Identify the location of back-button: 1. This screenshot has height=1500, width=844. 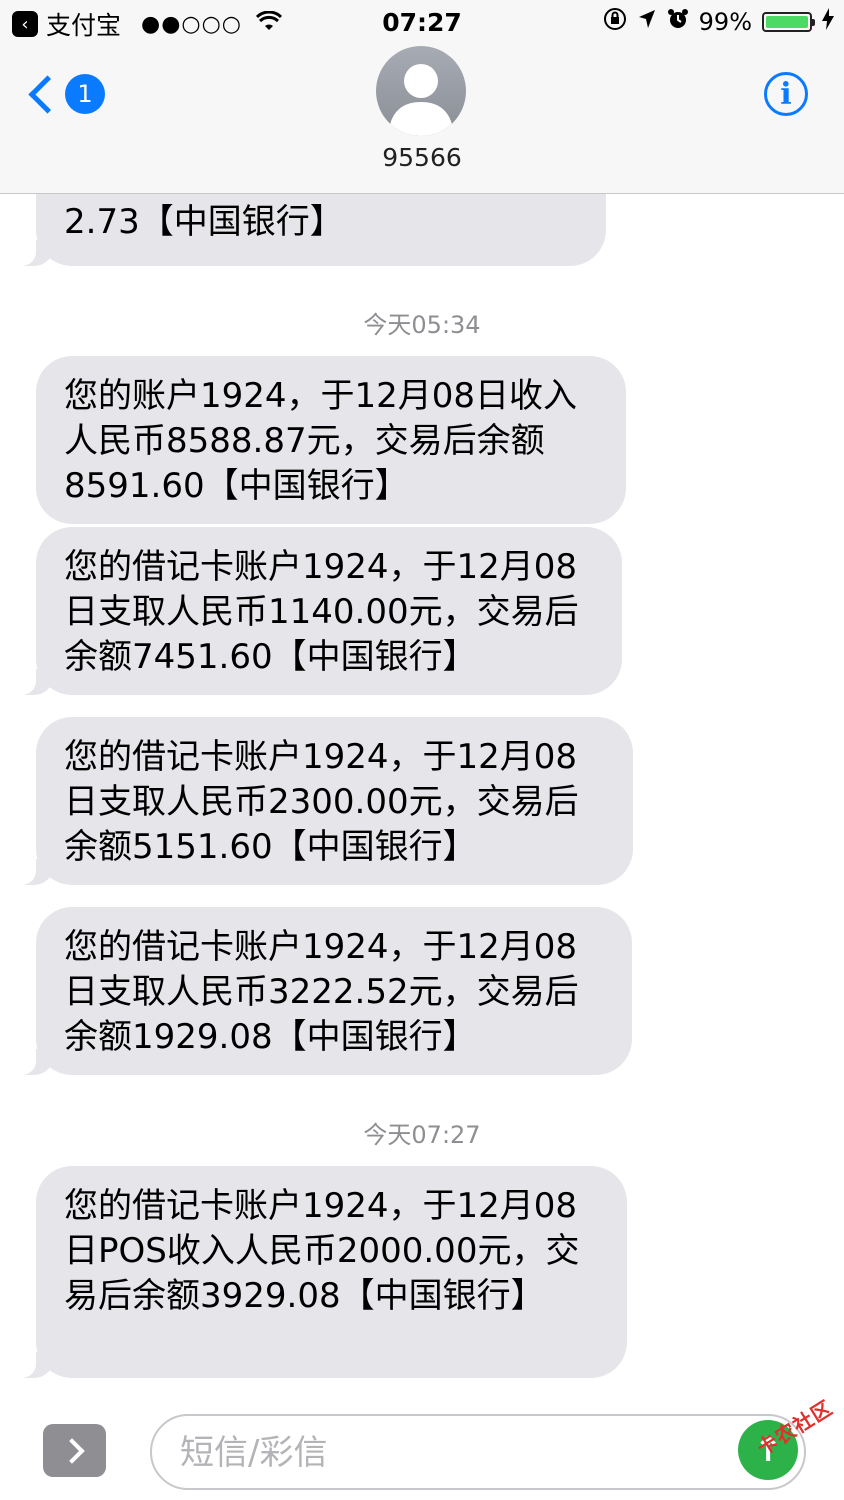
(65, 94).